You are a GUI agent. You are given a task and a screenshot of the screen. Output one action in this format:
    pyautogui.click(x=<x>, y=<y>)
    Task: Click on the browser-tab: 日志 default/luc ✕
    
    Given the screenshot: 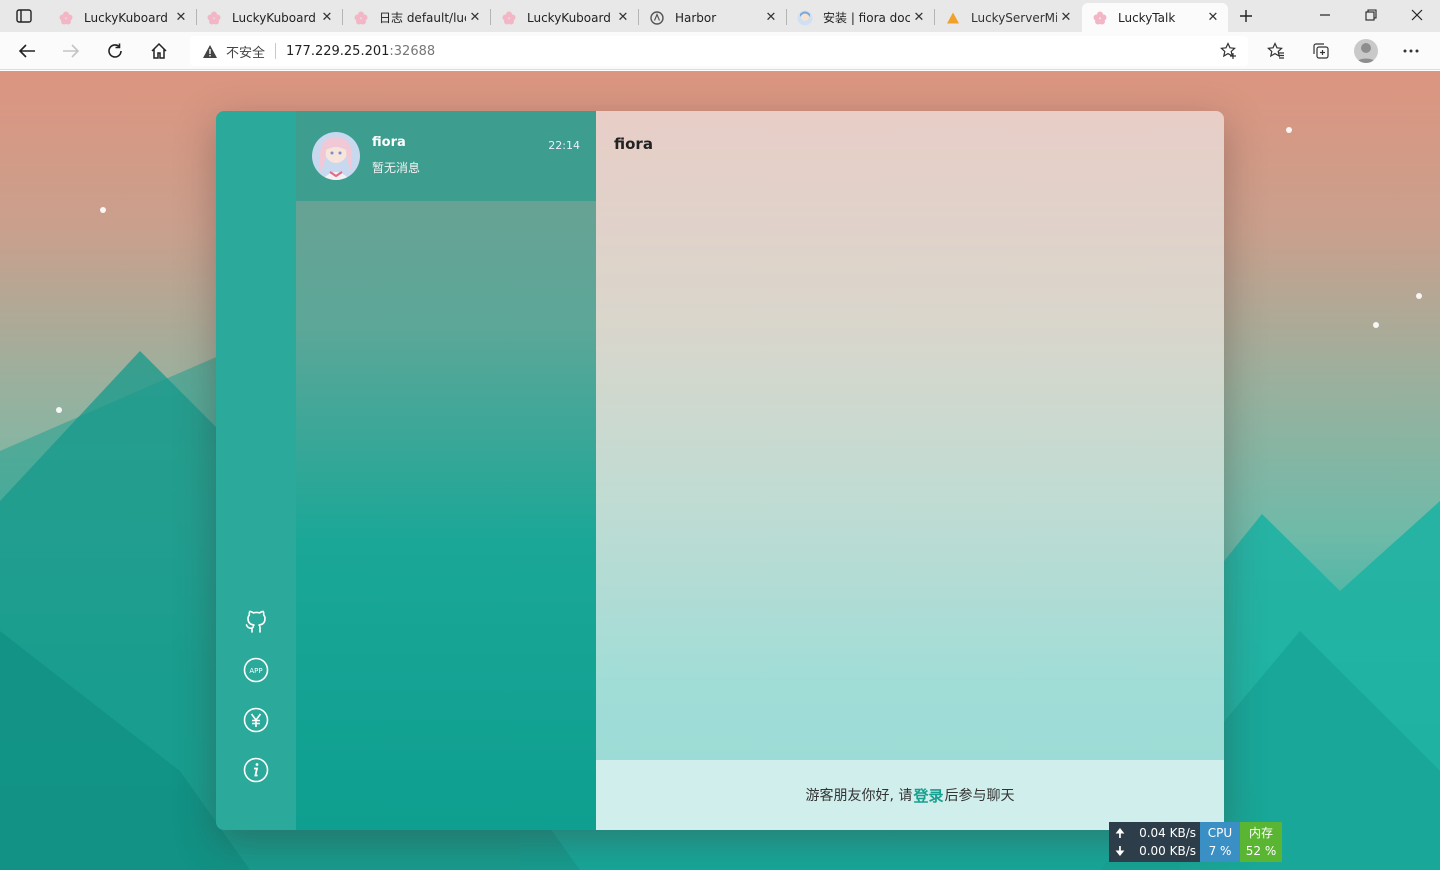 What is the action you would take?
    pyautogui.click(x=416, y=17)
    